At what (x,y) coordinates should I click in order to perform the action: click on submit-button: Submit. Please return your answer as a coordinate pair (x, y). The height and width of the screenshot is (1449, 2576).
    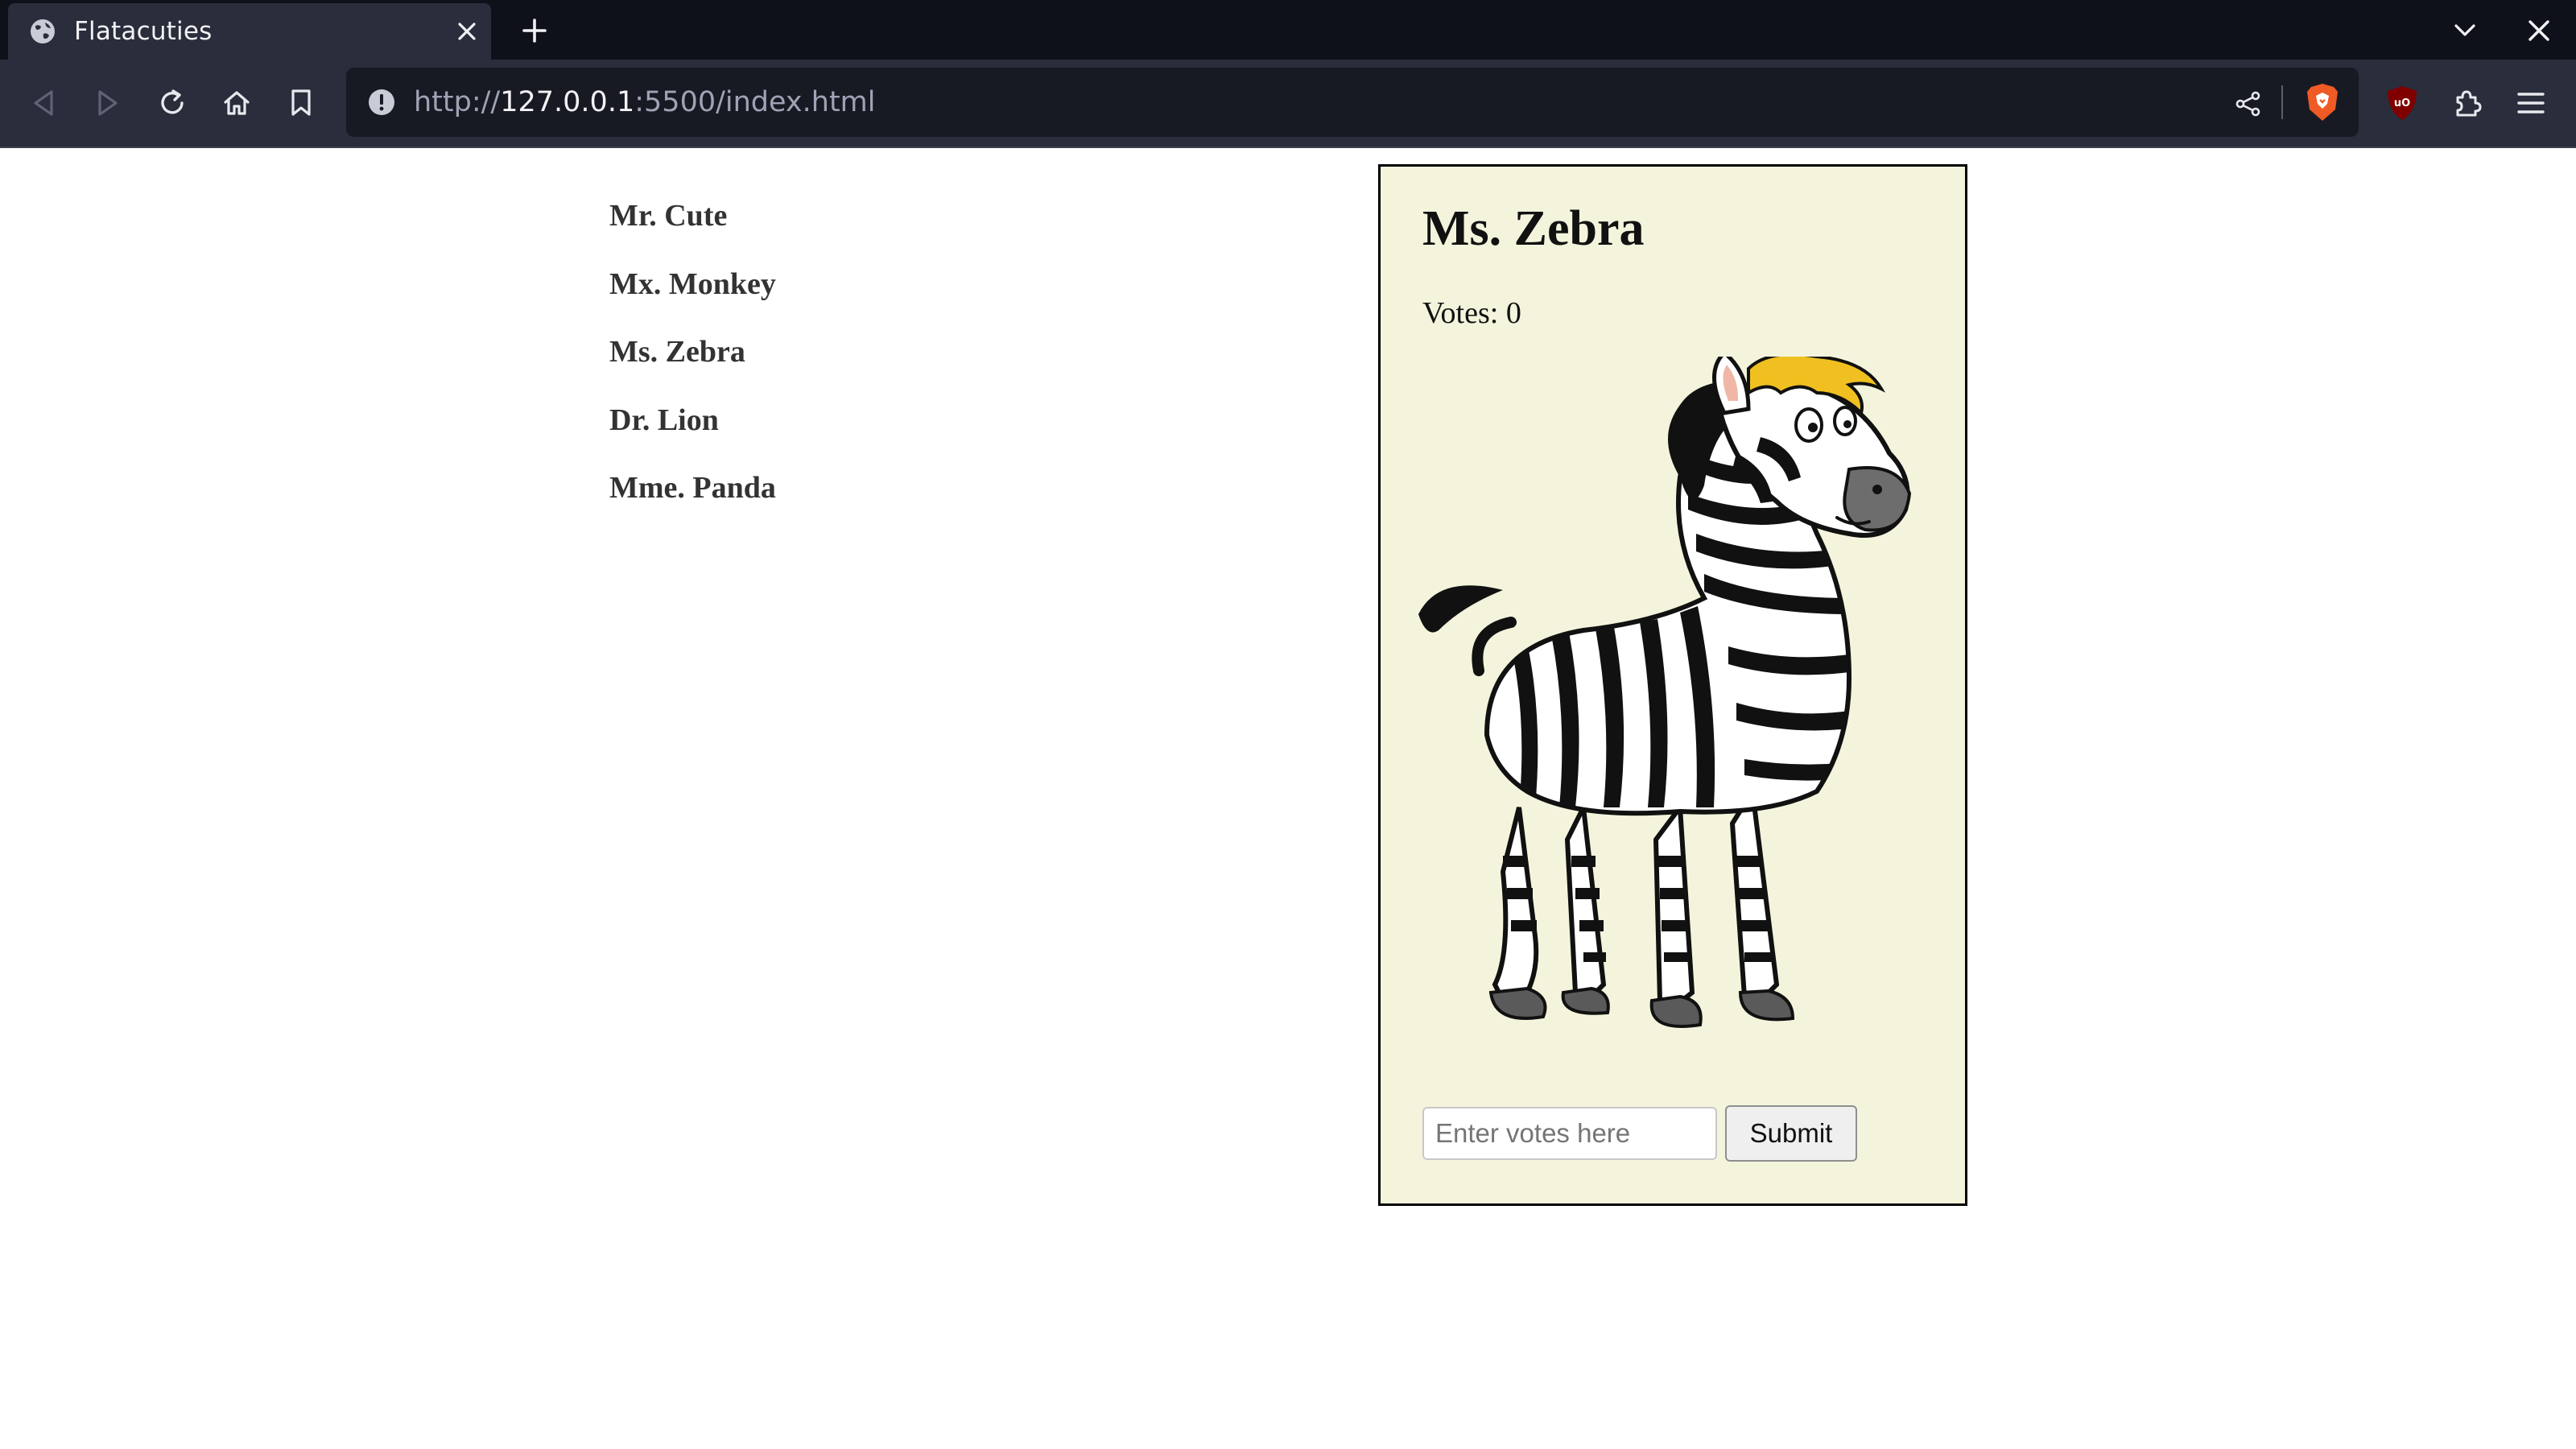
    Looking at the image, I should click on (1791, 1133).